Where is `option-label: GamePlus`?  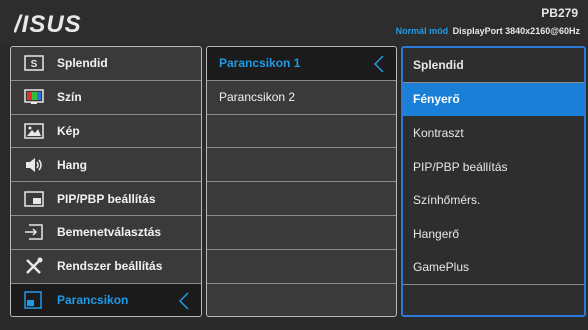 option-label: GamePlus is located at coordinates (441, 267).